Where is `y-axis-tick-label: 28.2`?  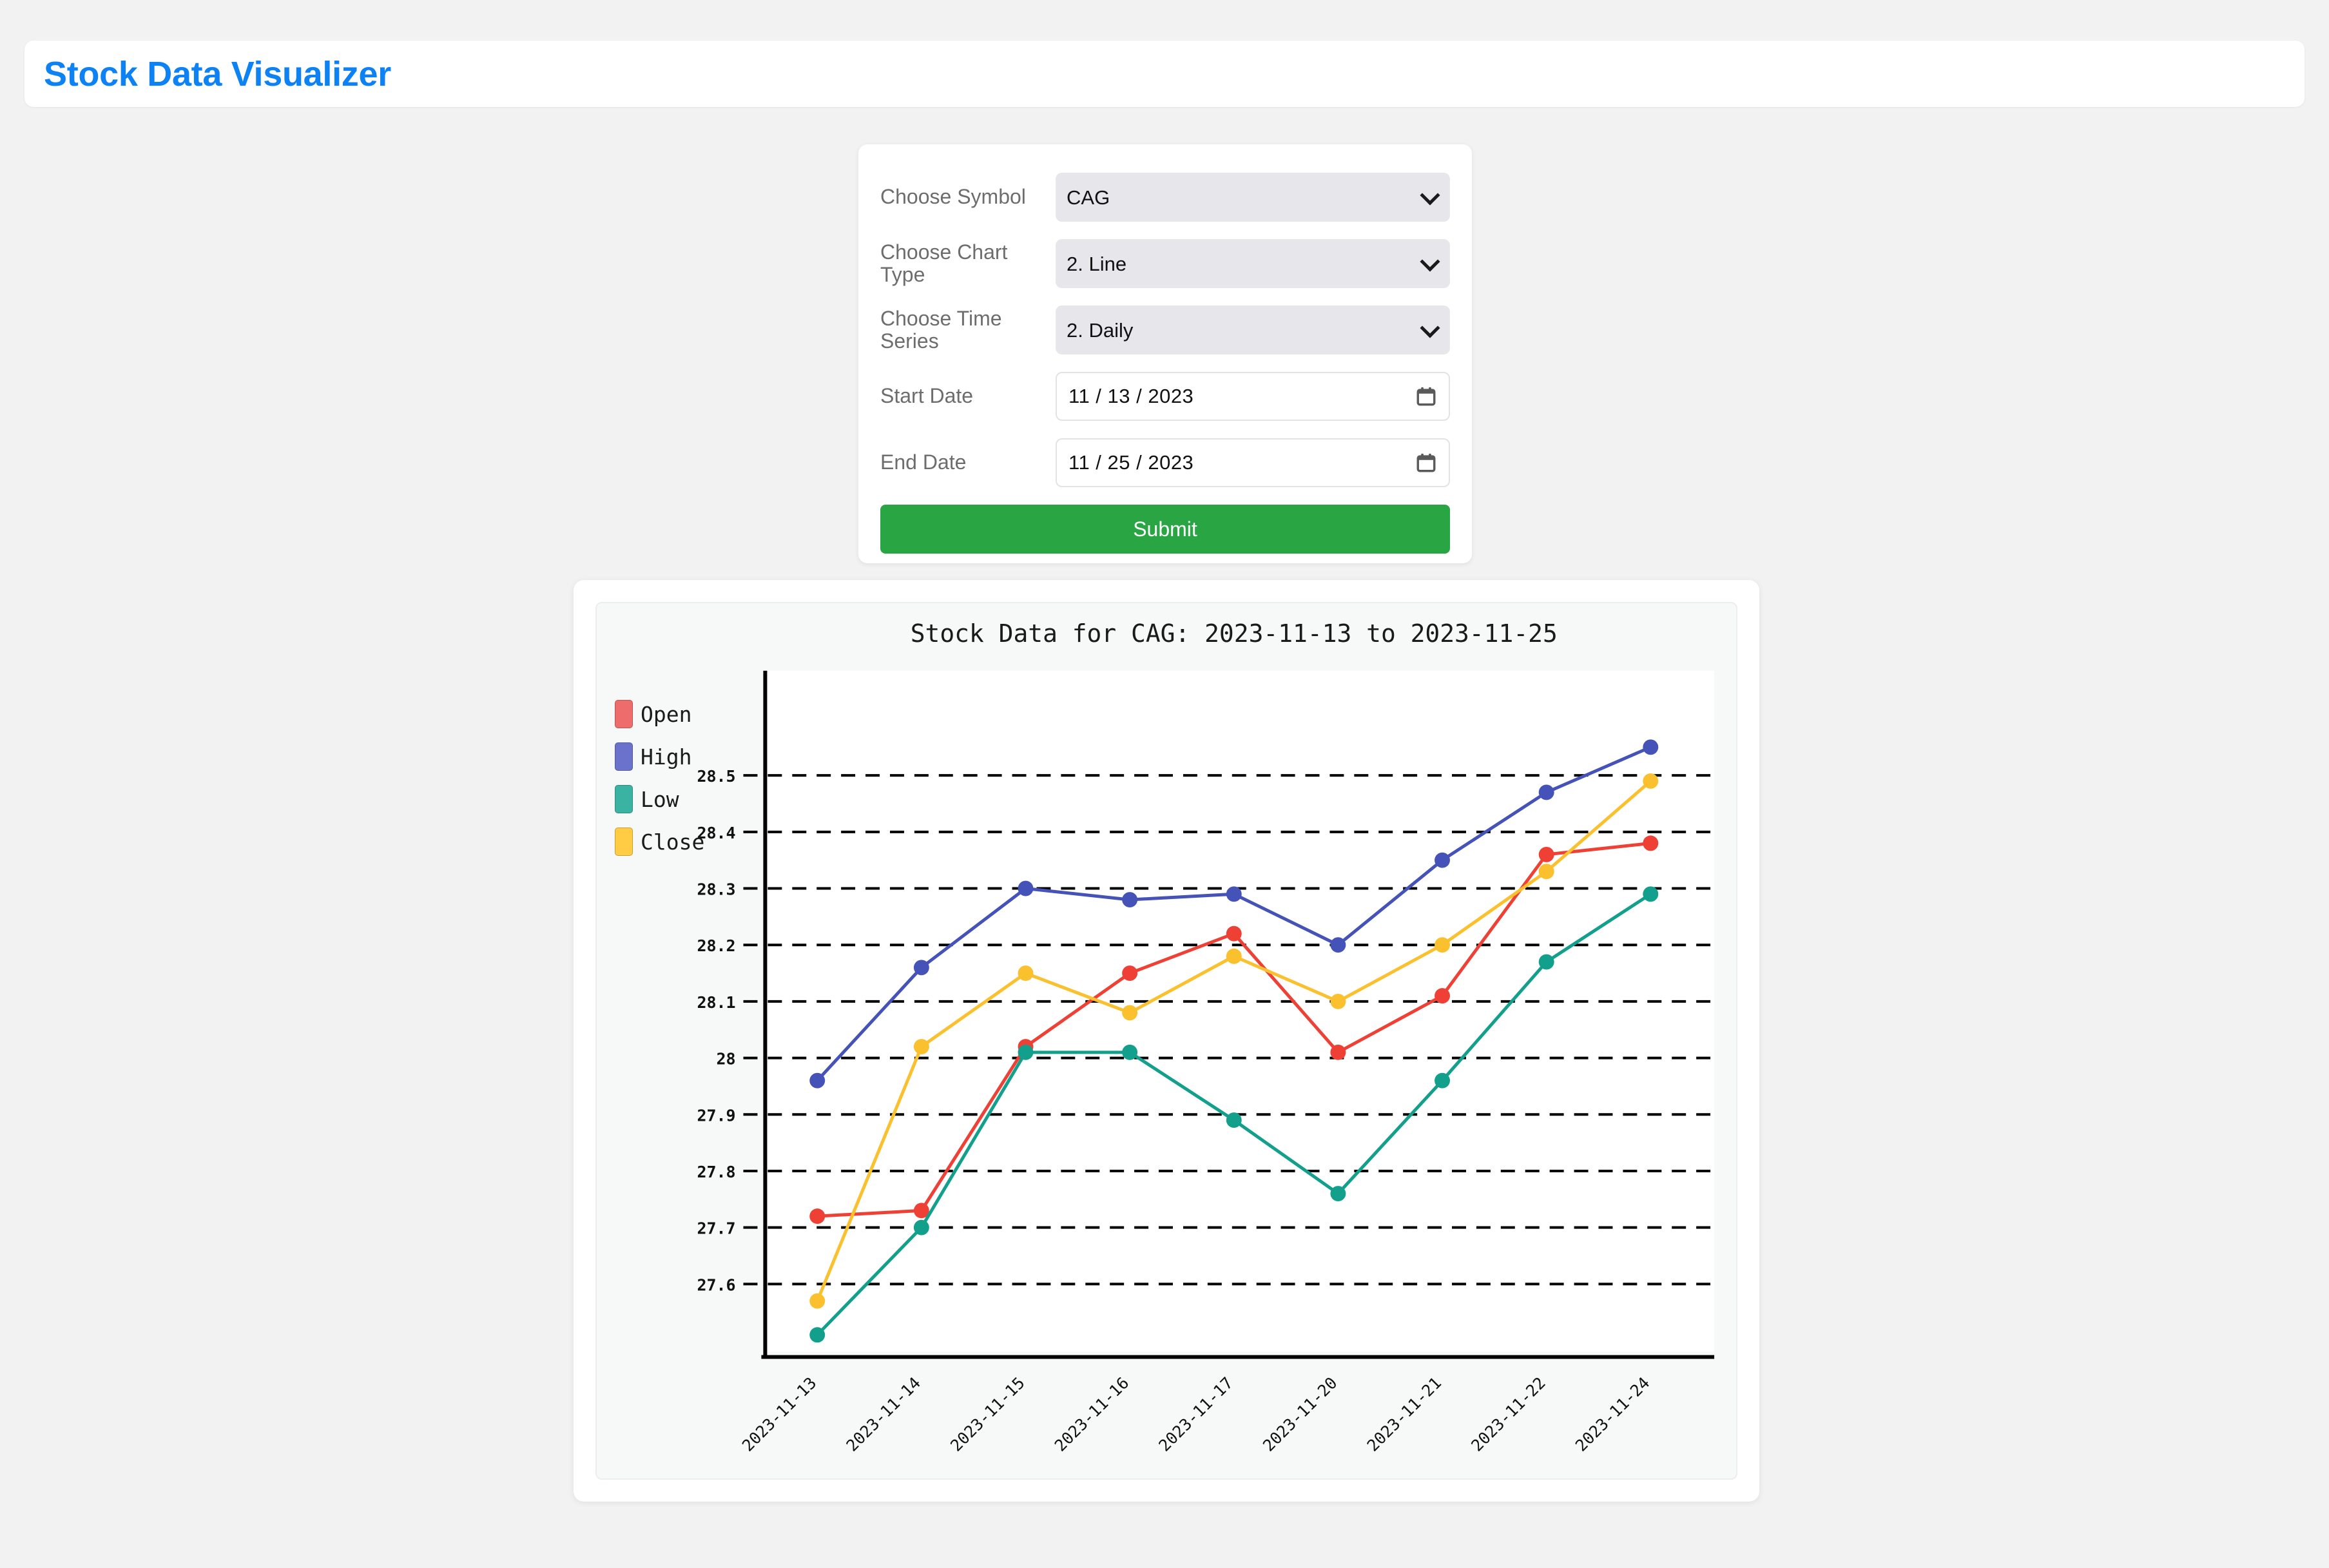 y-axis-tick-label: 28.2 is located at coordinates (716, 945).